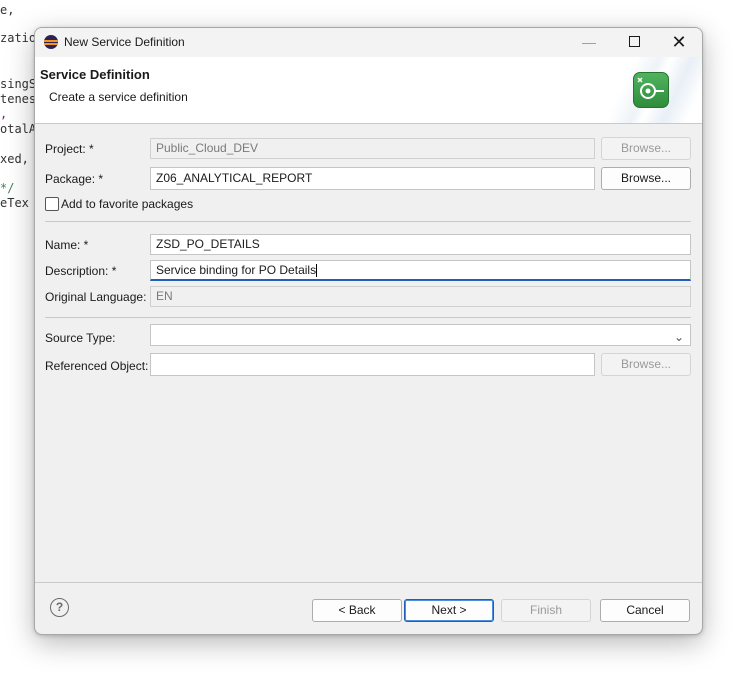 This screenshot has height=674, width=753. I want to click on cancel-button: Cancel, so click(645, 610).